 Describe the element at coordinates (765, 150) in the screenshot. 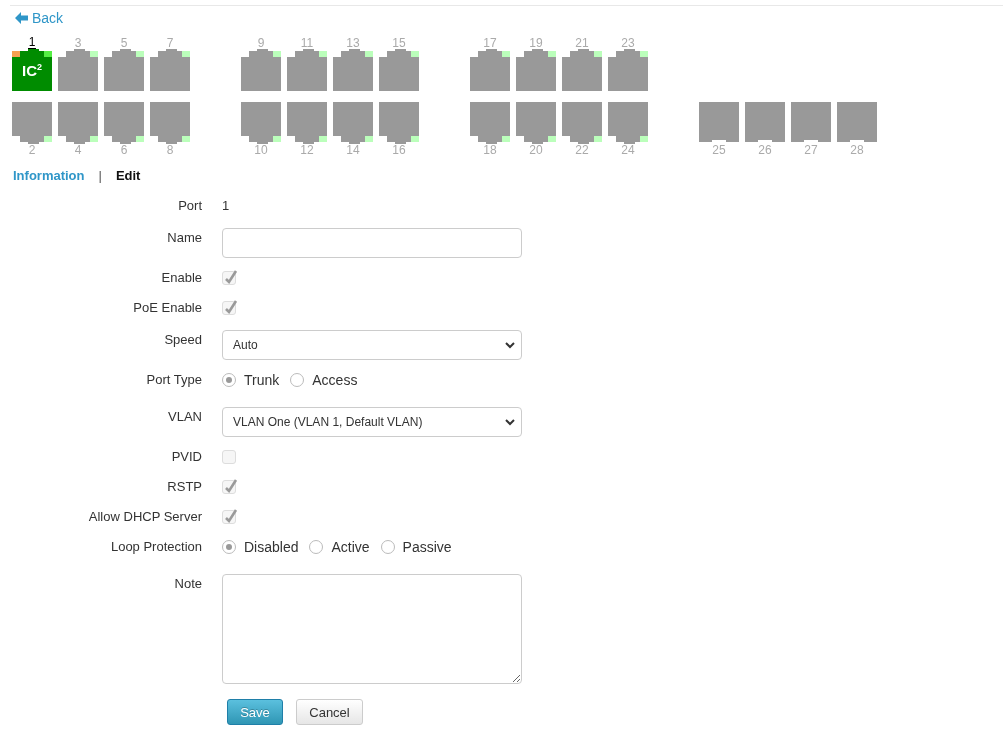

I see `port-number: 26` at that location.